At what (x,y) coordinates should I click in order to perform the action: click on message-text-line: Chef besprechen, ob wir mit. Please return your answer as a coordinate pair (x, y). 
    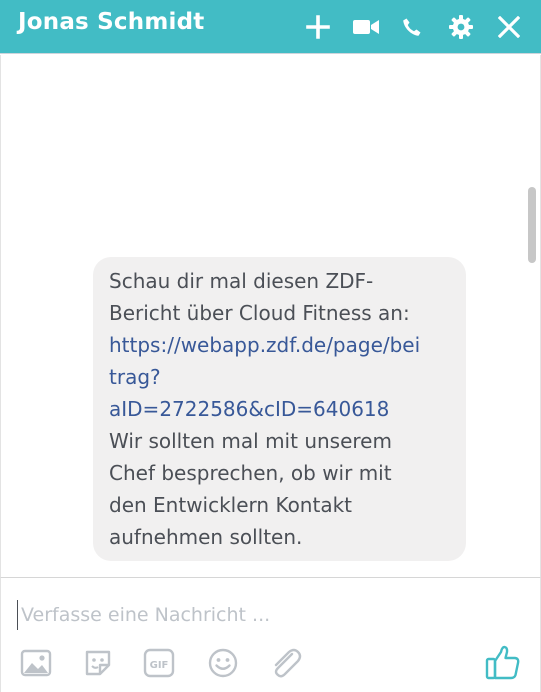
    Looking at the image, I should click on (250, 473).